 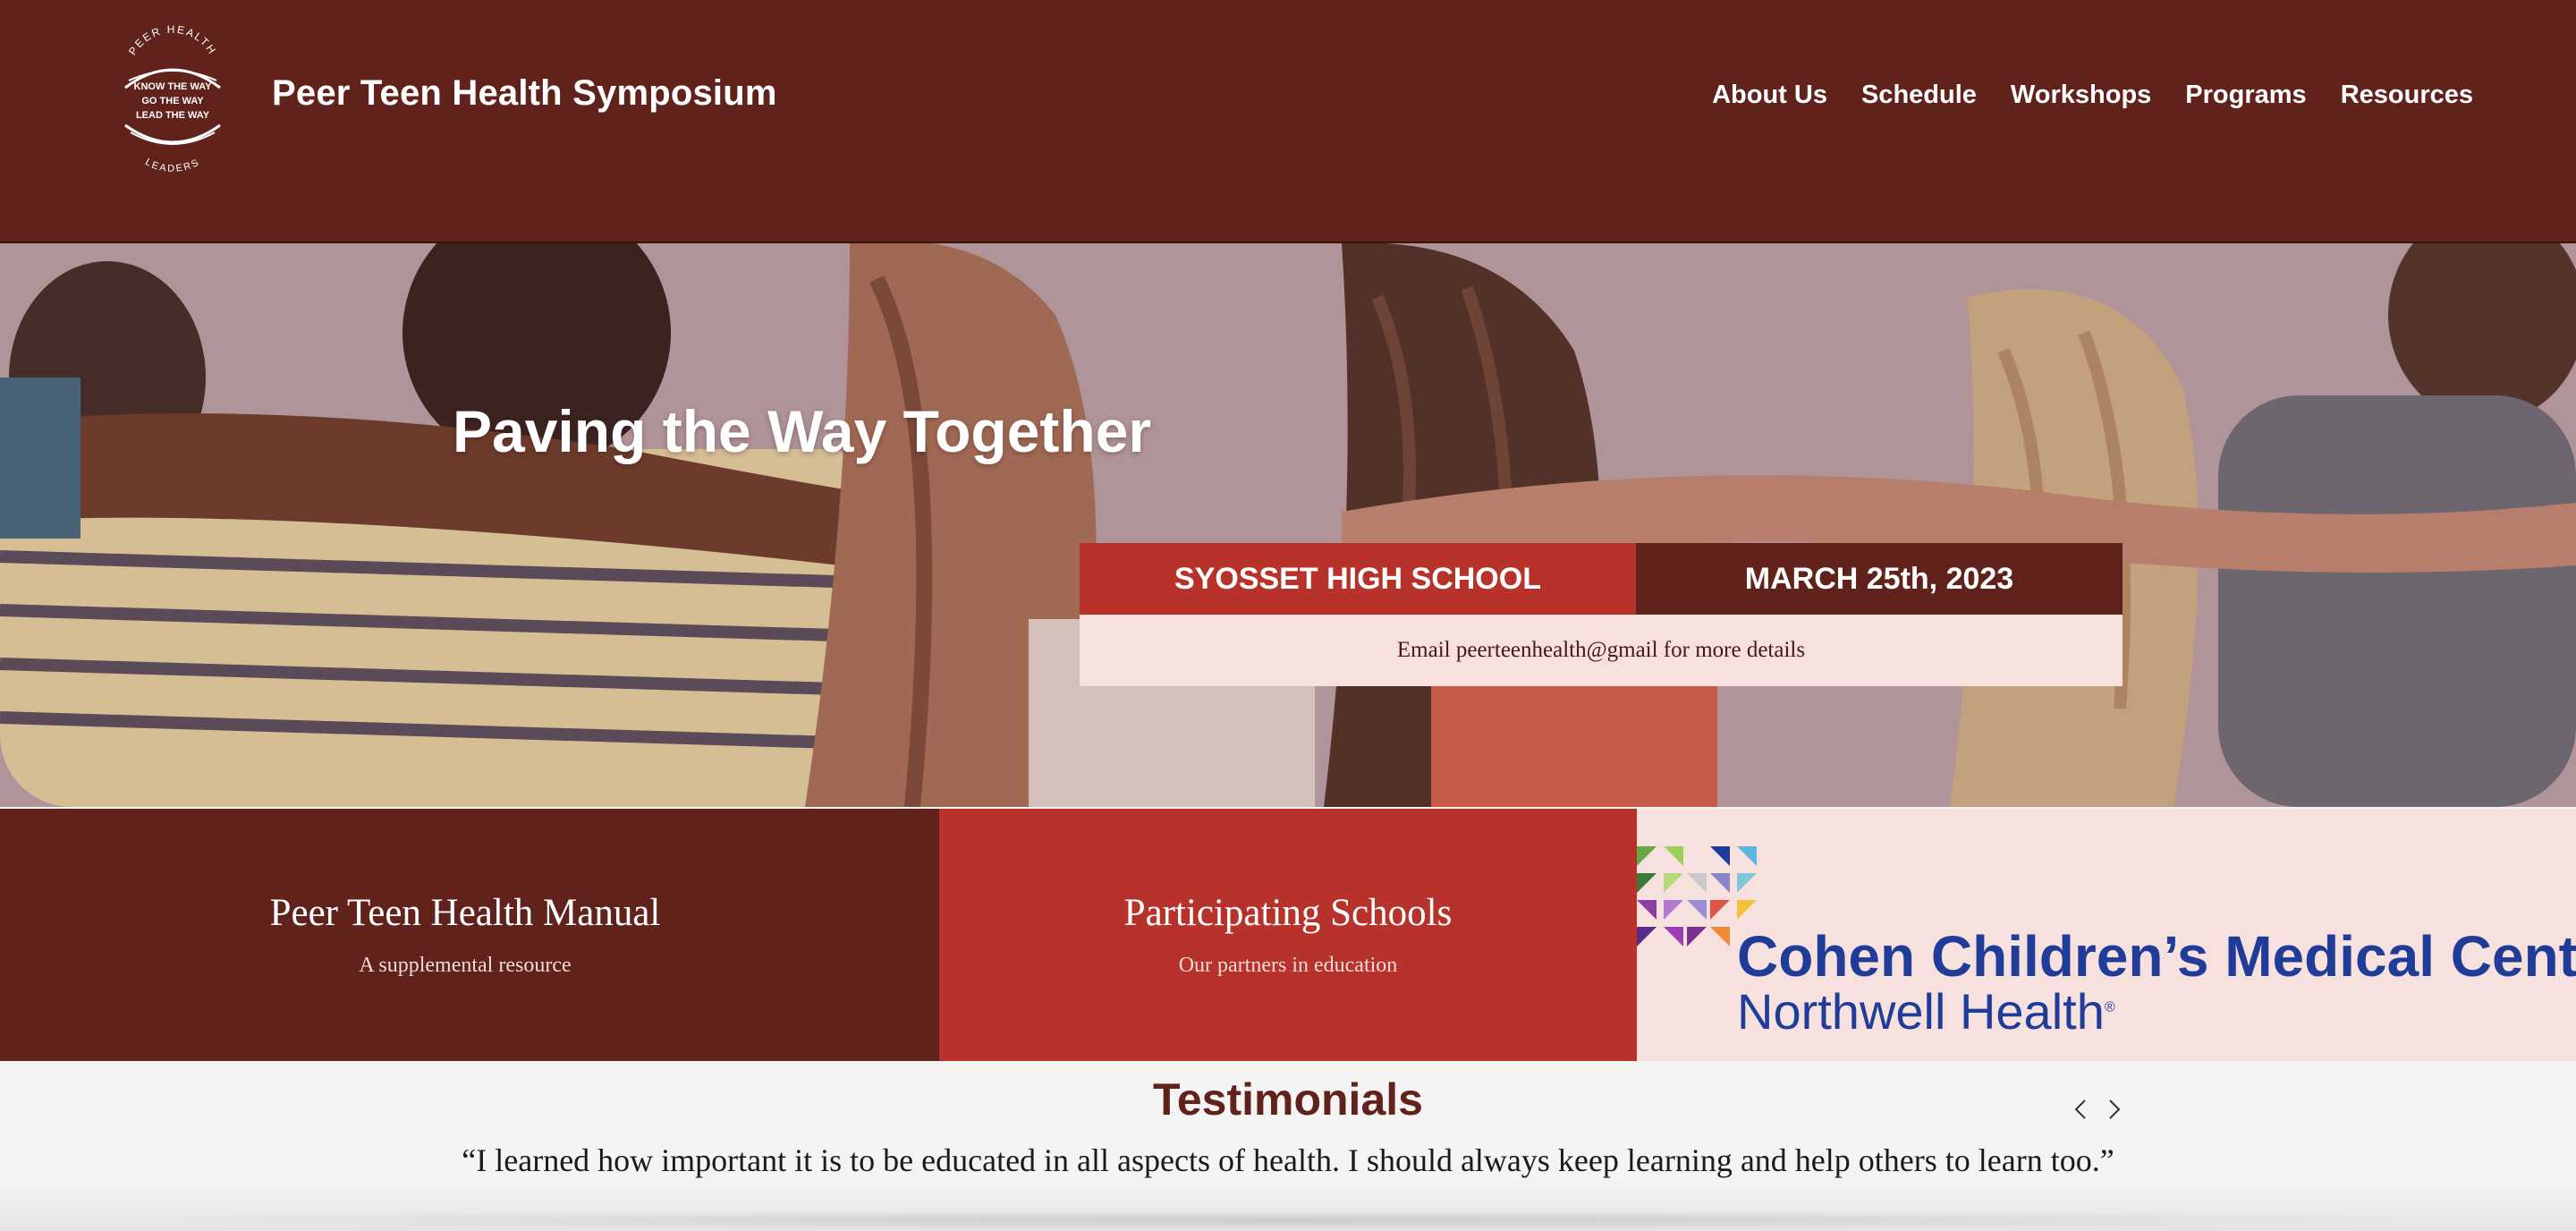 What do you see at coordinates (1921, 1011) in the screenshot?
I see `sponsor-subname-text: Northwell Health` at bounding box center [1921, 1011].